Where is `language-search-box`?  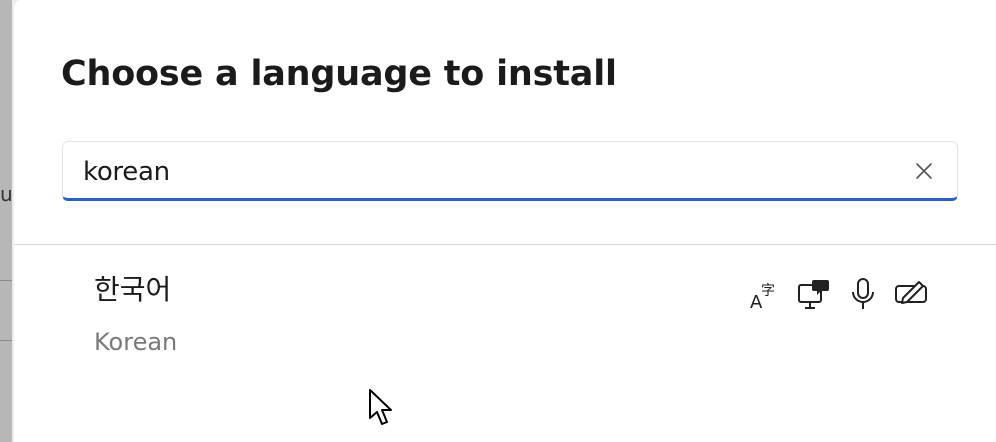
language-search-box is located at coordinates (510, 171).